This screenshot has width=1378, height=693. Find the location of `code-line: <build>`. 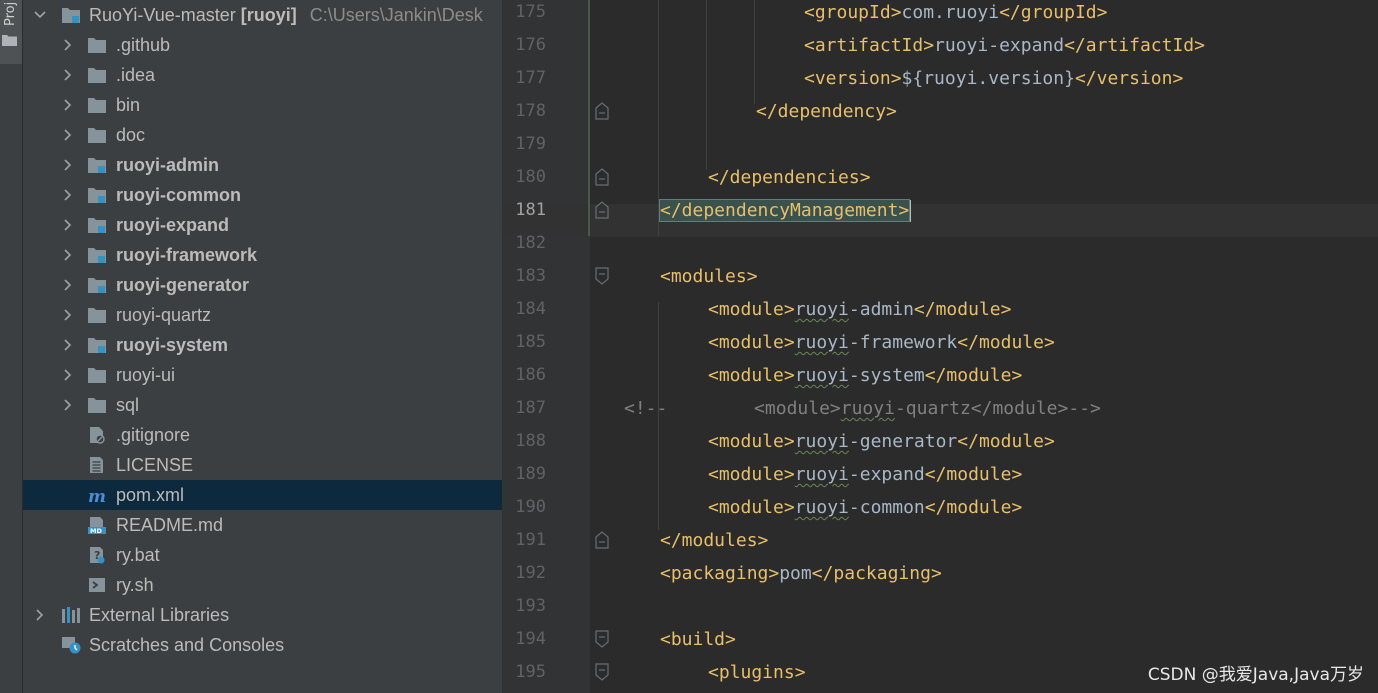

code-line: <build> is located at coordinates (698, 639).